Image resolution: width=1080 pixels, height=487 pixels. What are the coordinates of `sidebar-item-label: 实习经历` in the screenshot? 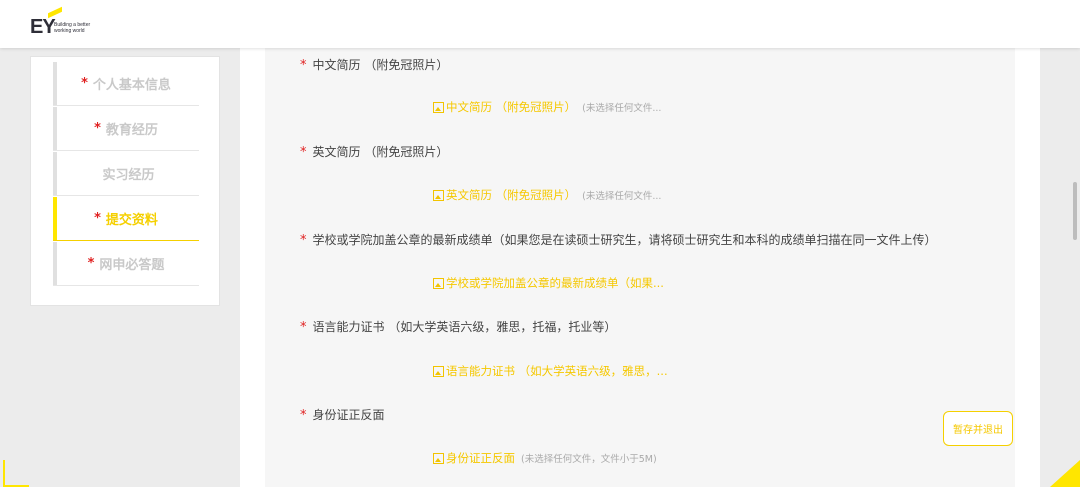 It's located at (128, 175).